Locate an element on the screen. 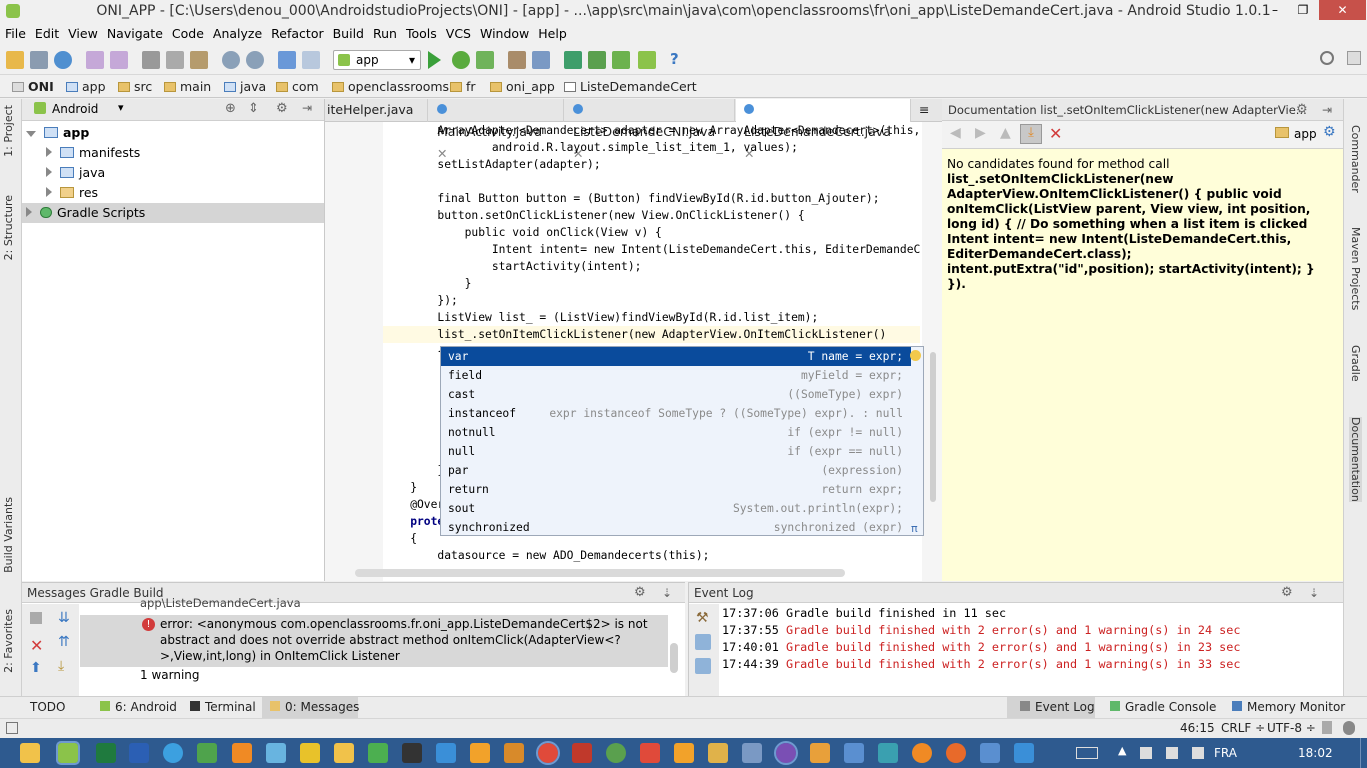 The width and height of the screenshot is (1367, 768). menu-refactor: Refactor is located at coordinates (296, 32).